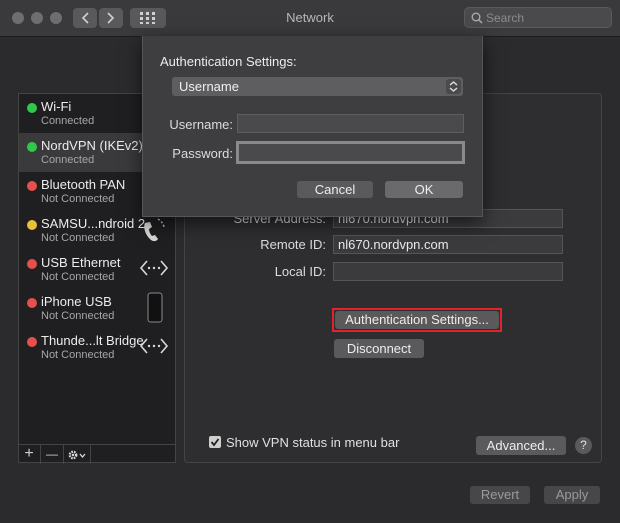  I want to click on username-label: Username:, so click(201, 124).